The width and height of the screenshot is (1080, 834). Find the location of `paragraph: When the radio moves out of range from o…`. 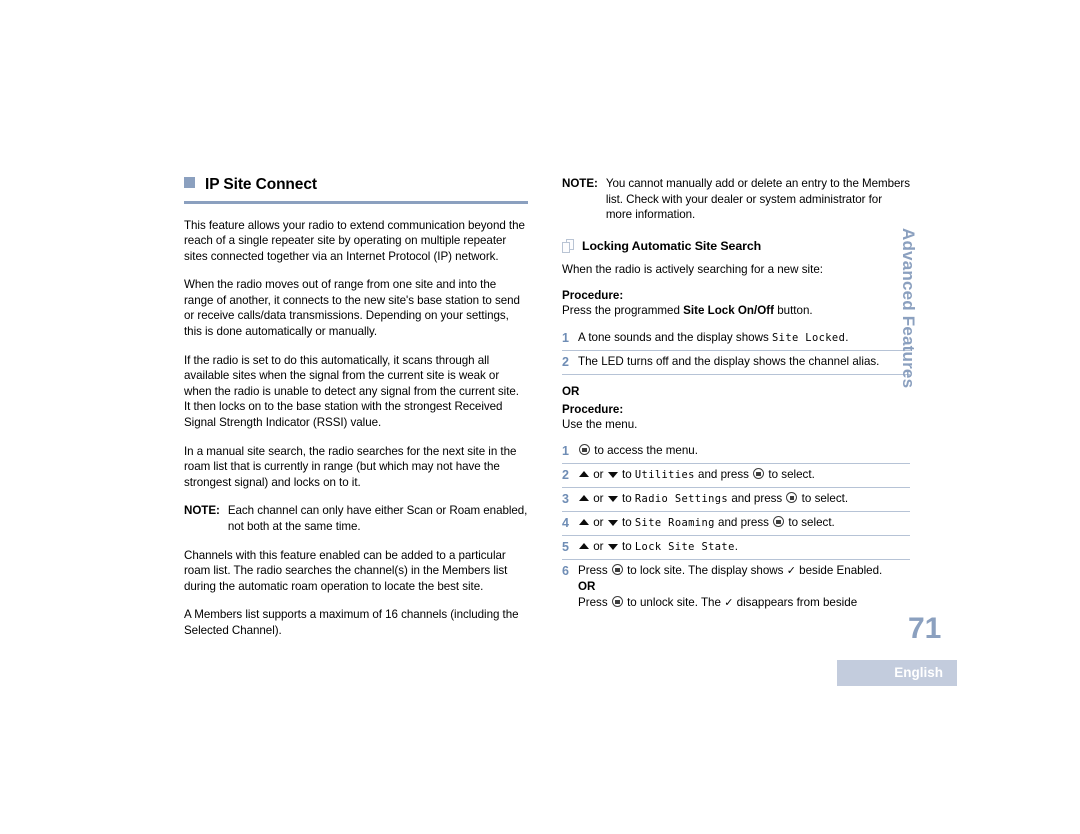

paragraph: When the radio moves out of range from o… is located at coordinates (352, 308).